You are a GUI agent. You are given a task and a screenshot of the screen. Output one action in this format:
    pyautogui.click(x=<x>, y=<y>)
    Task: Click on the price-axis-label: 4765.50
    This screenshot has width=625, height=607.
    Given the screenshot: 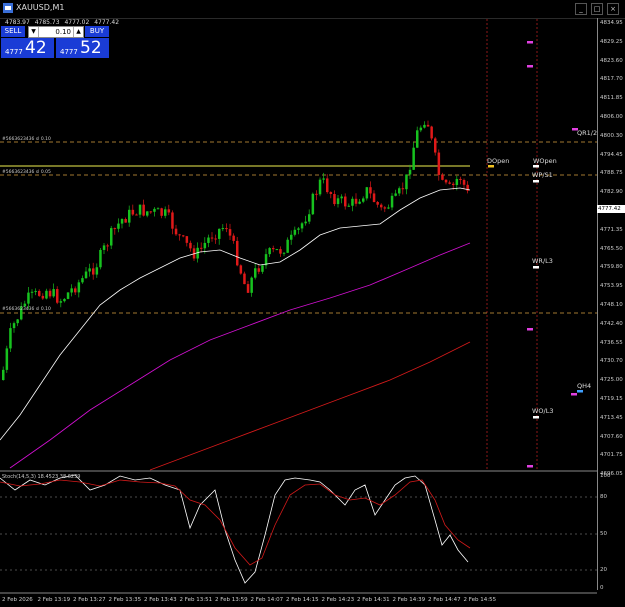 What is the action you would take?
    pyautogui.click(x=611, y=248)
    